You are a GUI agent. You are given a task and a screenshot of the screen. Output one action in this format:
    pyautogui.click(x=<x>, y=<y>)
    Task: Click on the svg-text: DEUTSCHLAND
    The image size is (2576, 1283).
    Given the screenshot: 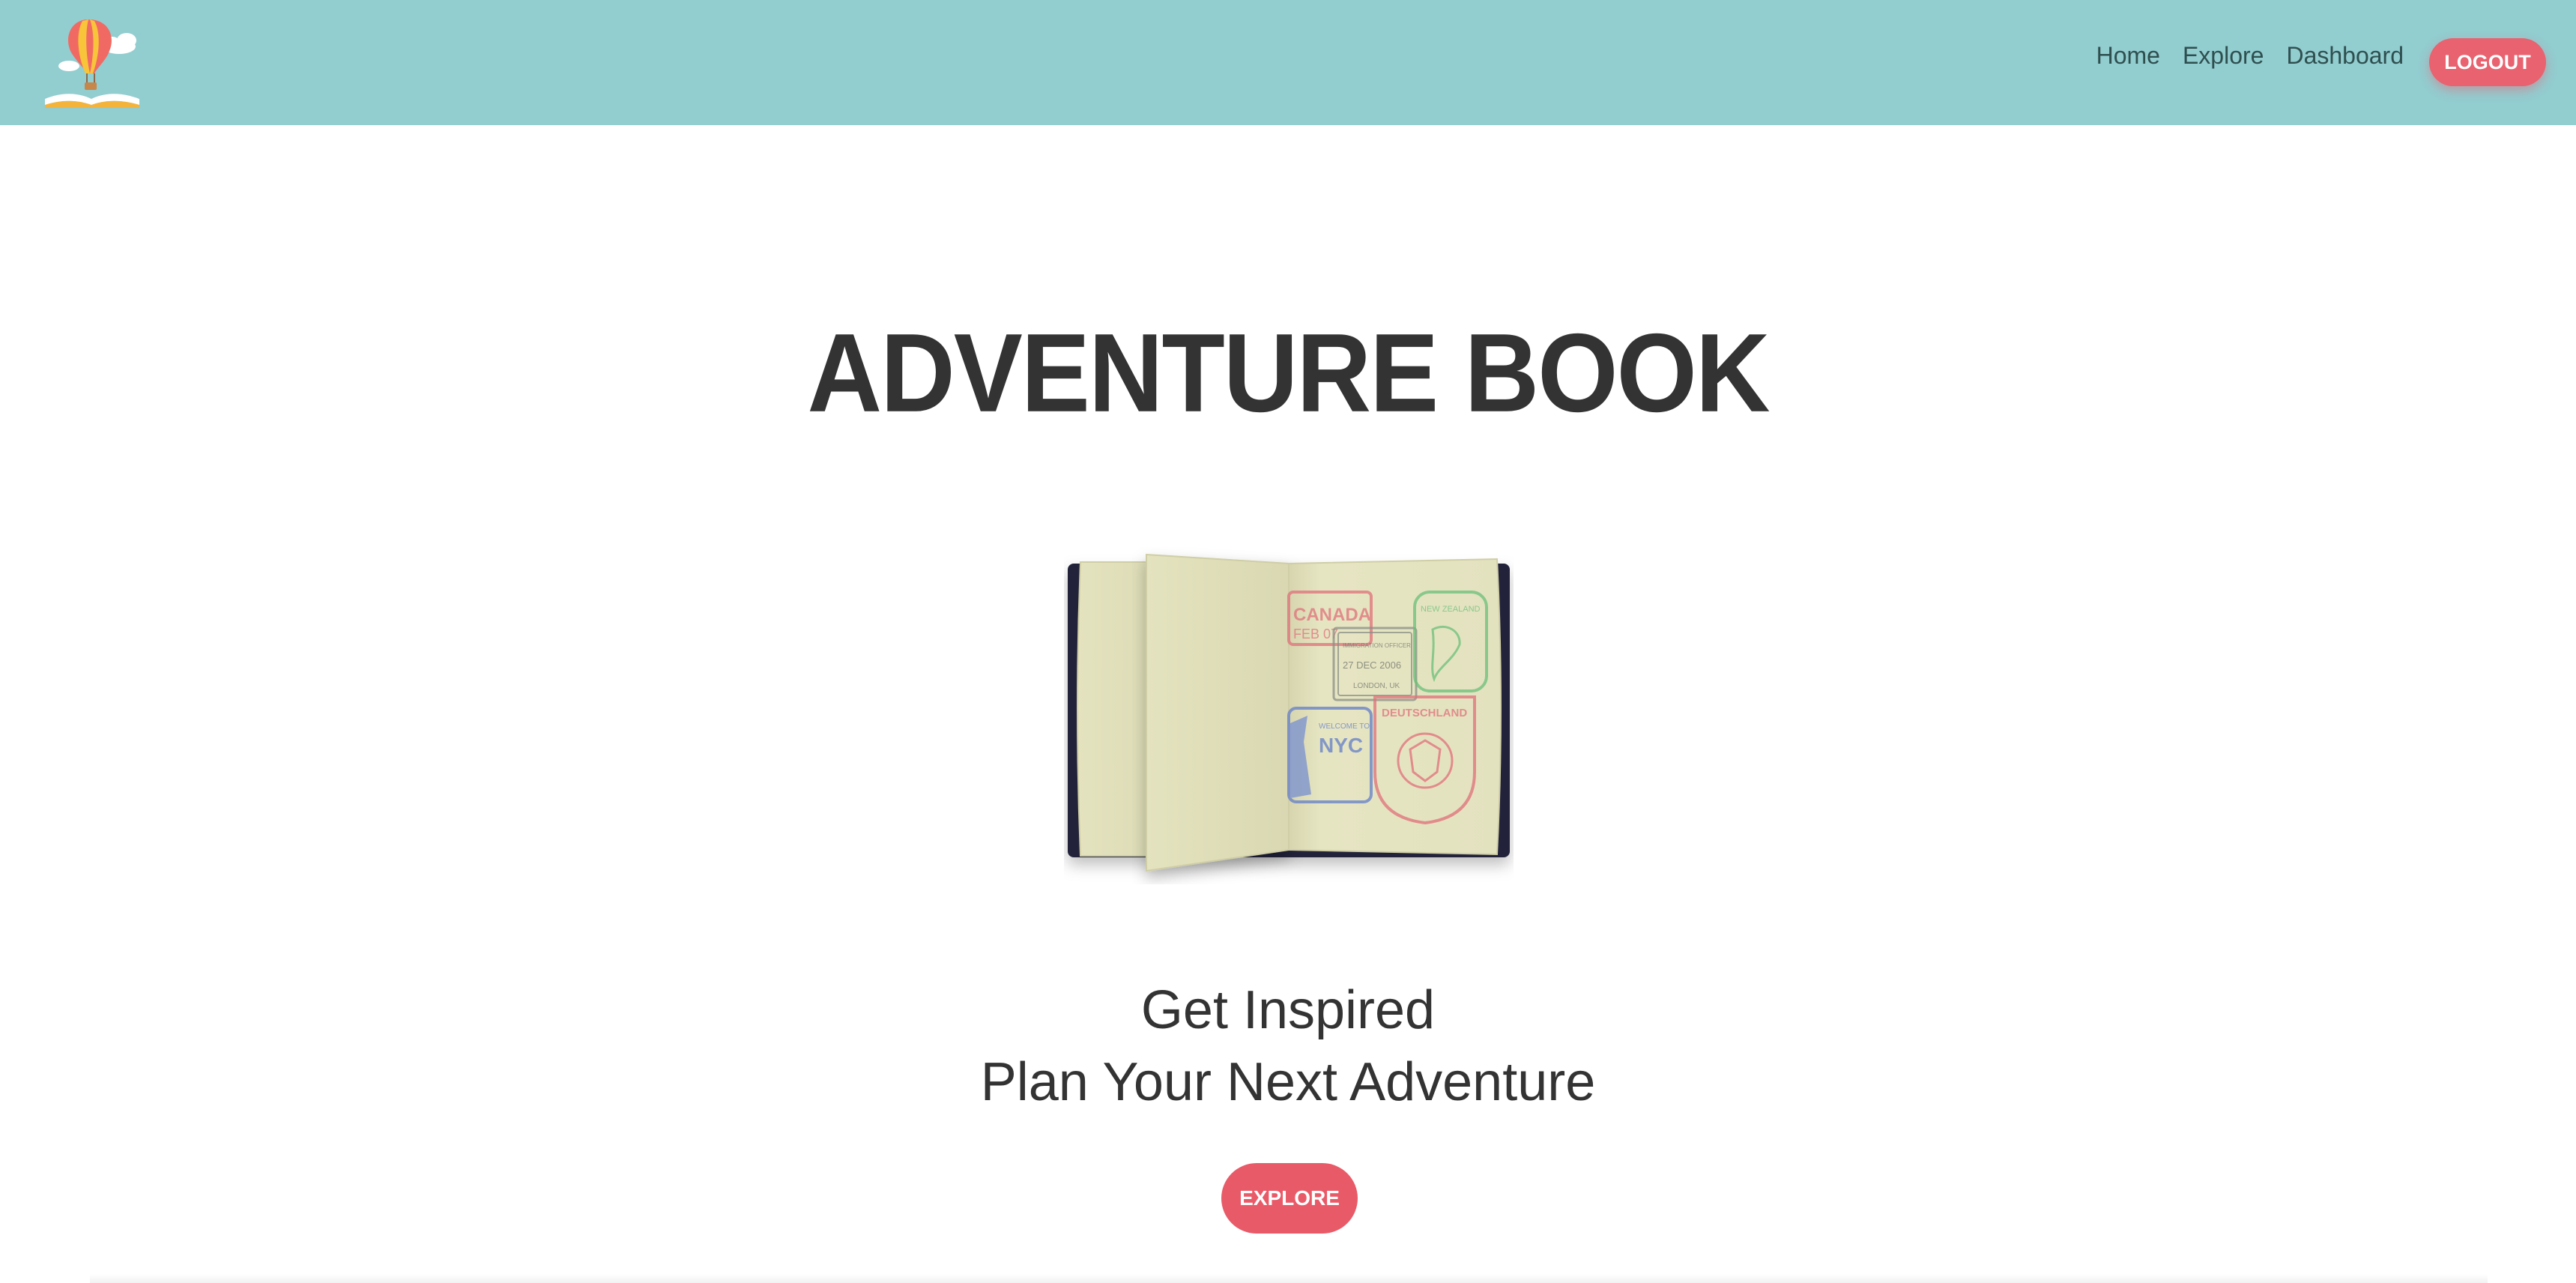 What is the action you would take?
    pyautogui.click(x=1424, y=713)
    